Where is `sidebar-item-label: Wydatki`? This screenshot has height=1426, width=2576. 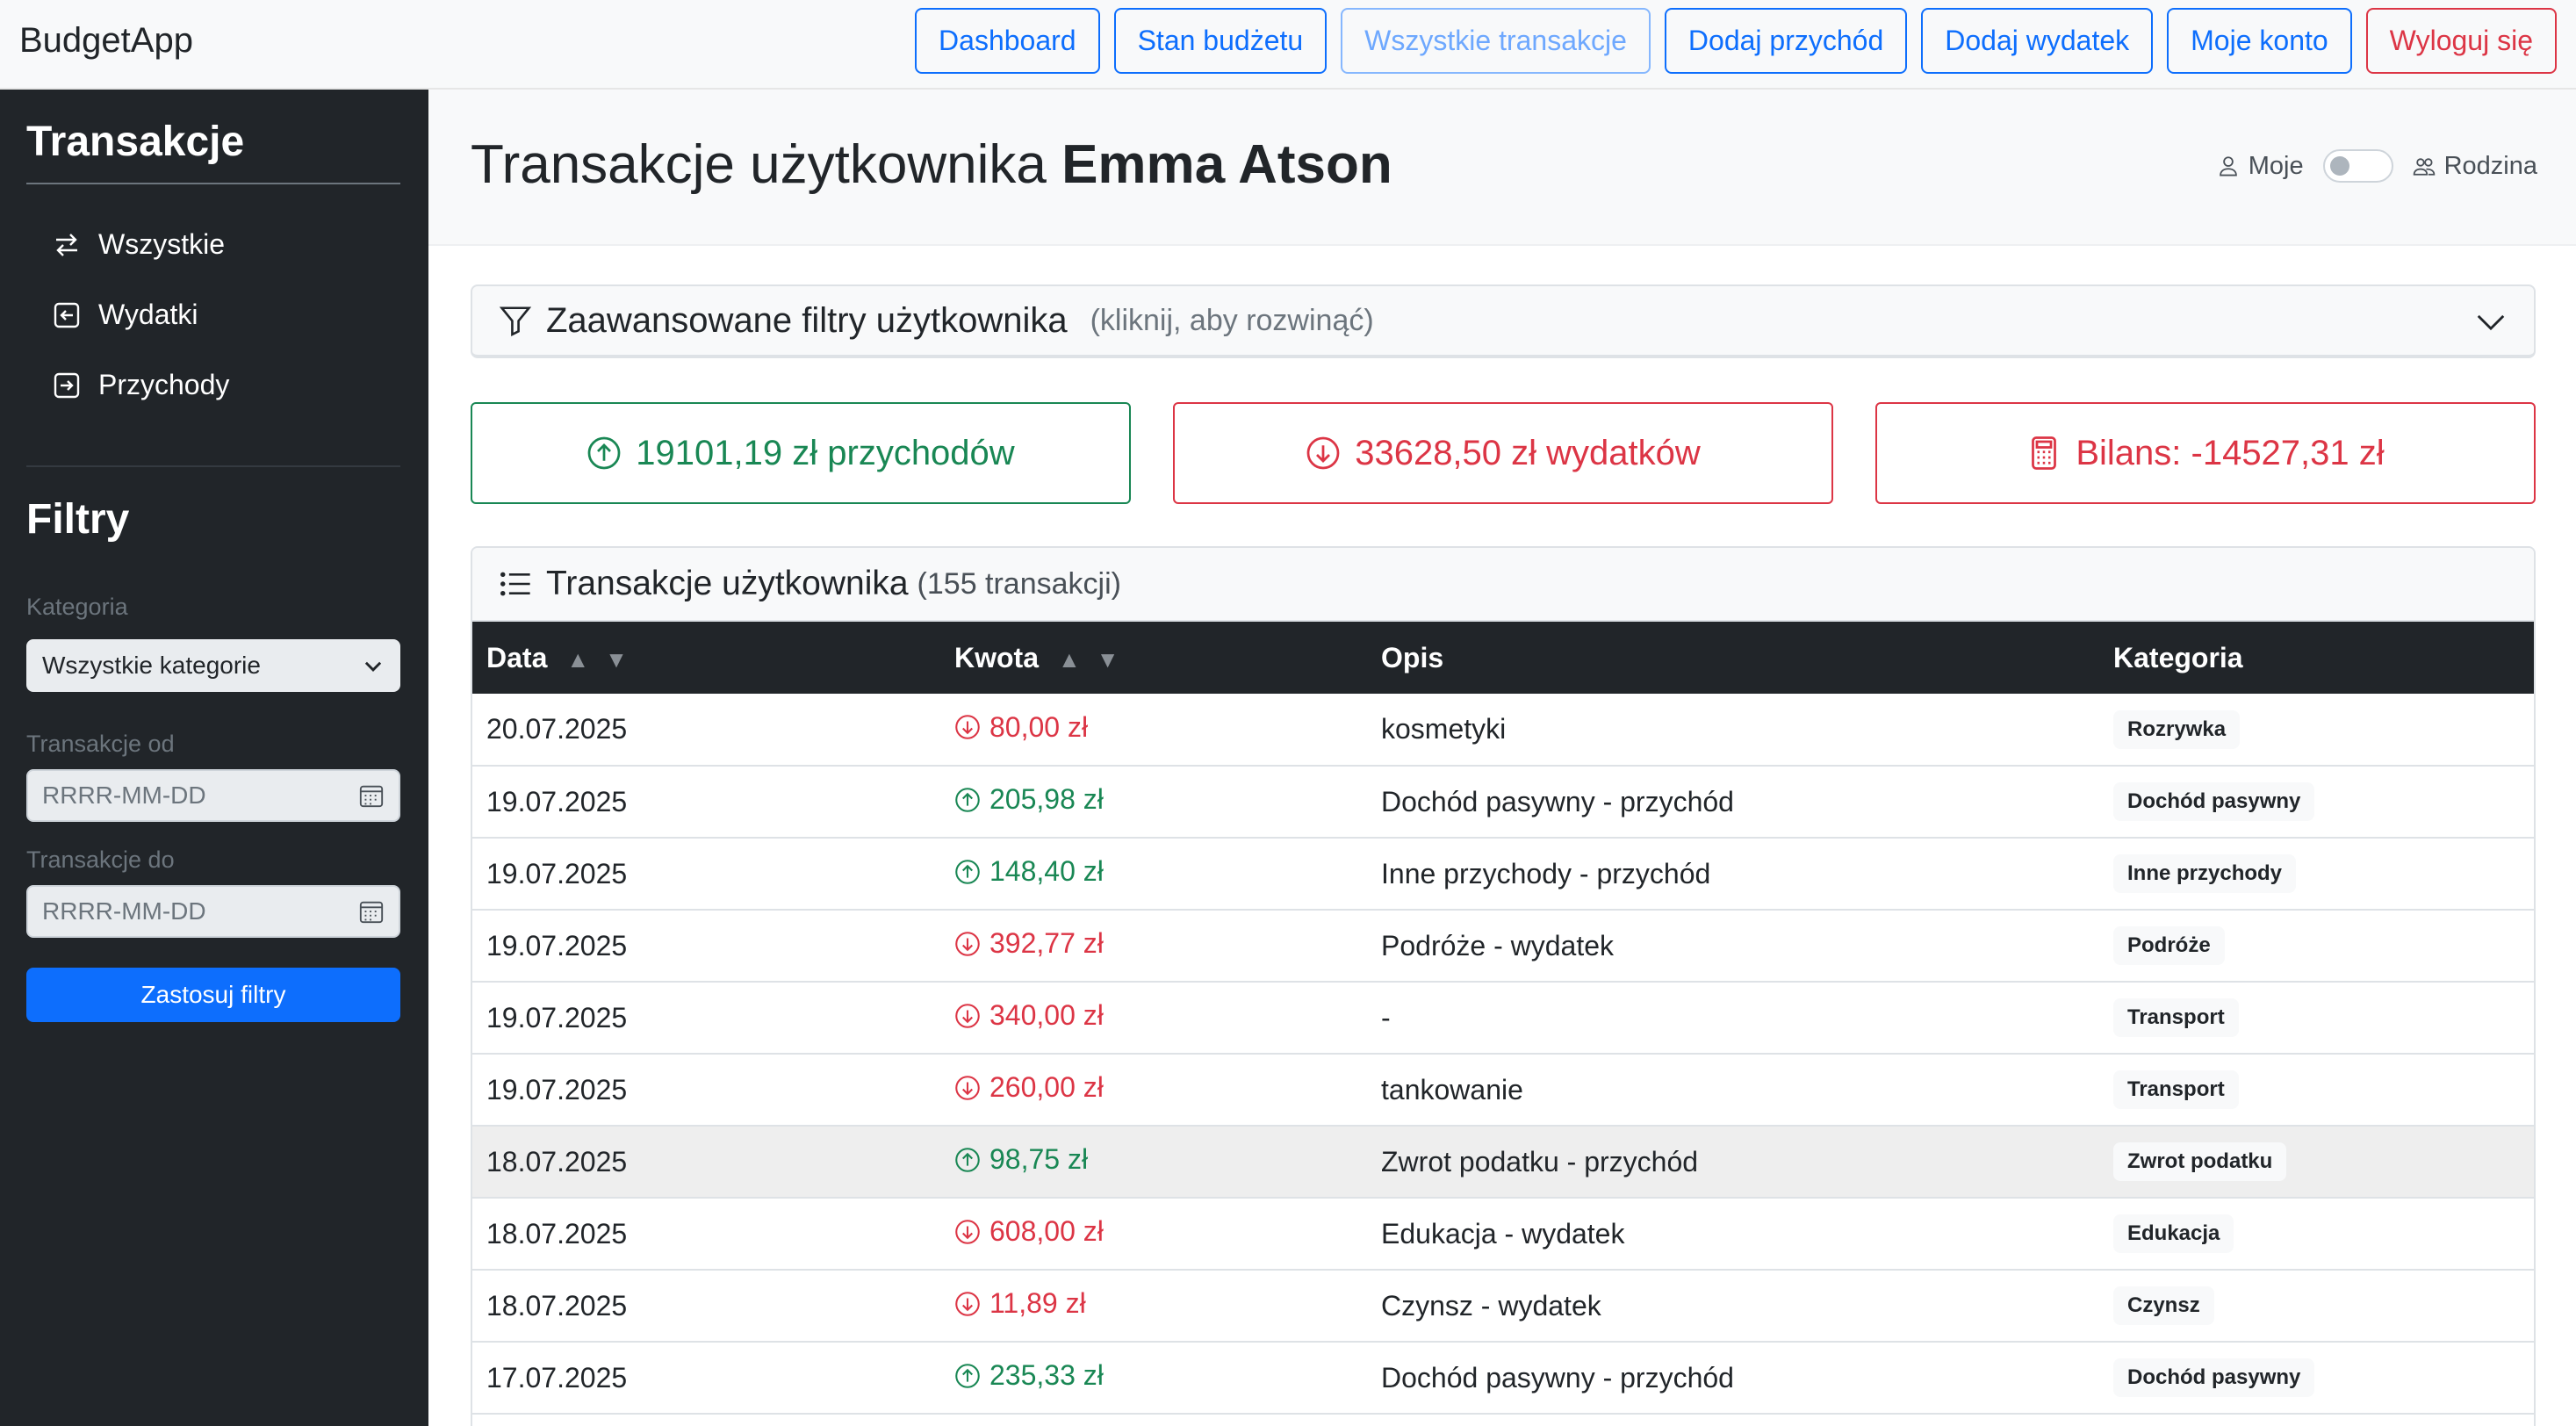
sidebar-item-label: Wydatki is located at coordinates (148, 314).